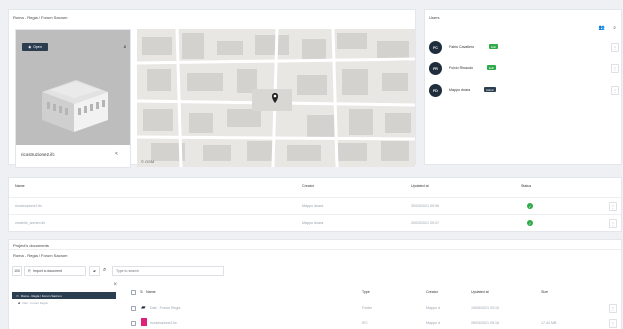 Image resolution: width=623 pixels, height=329 pixels. I want to click on model-updated: 25/03/2021 09:37, so click(425, 223).